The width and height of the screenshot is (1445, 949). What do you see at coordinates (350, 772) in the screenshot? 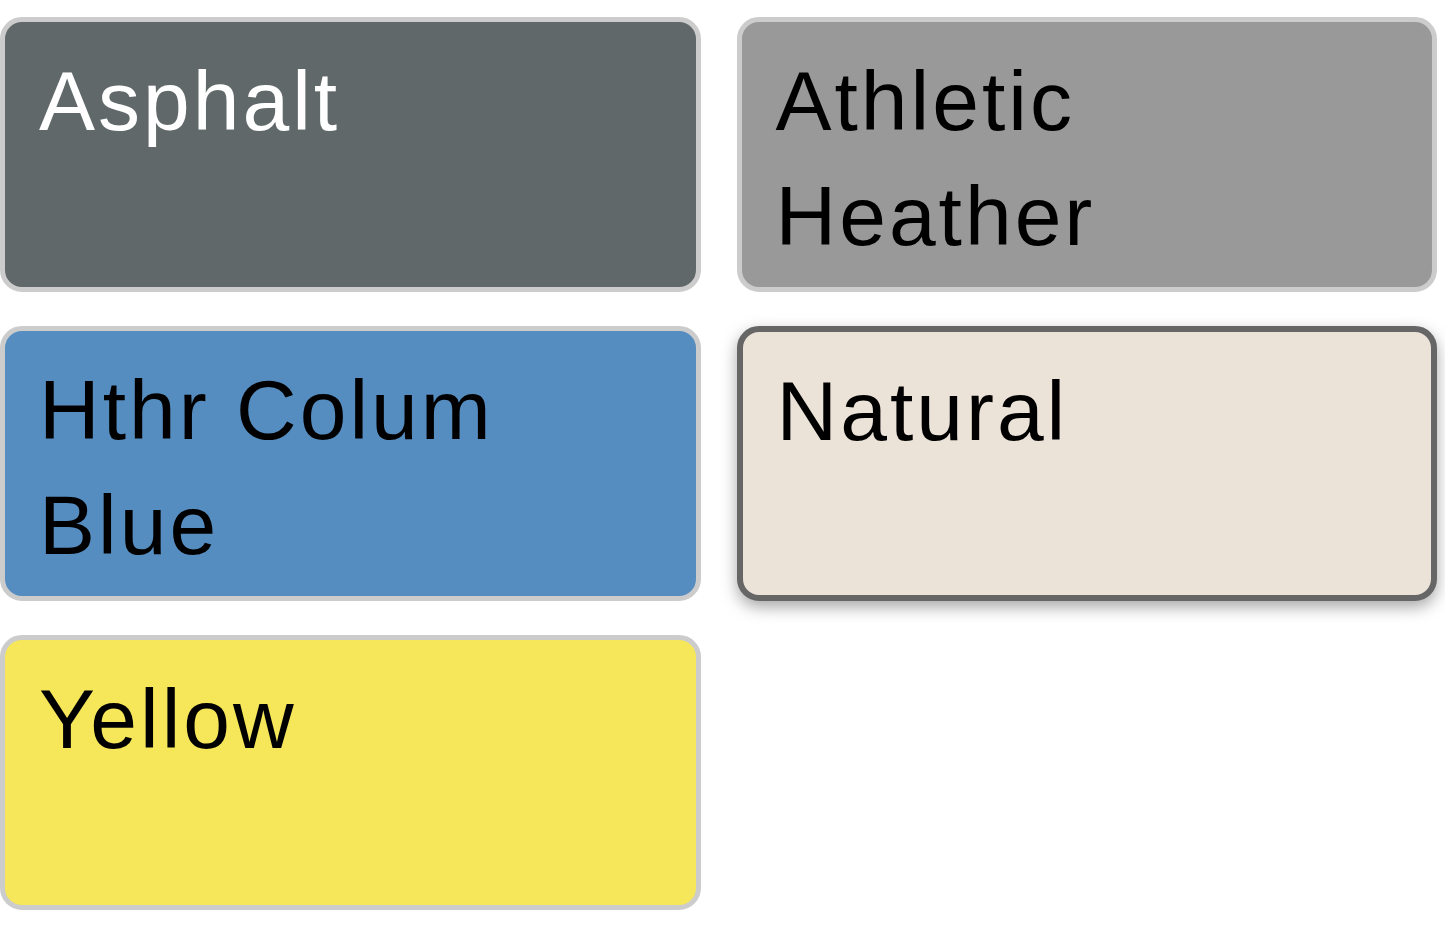
I see `color-swatch-button: Yellow` at bounding box center [350, 772].